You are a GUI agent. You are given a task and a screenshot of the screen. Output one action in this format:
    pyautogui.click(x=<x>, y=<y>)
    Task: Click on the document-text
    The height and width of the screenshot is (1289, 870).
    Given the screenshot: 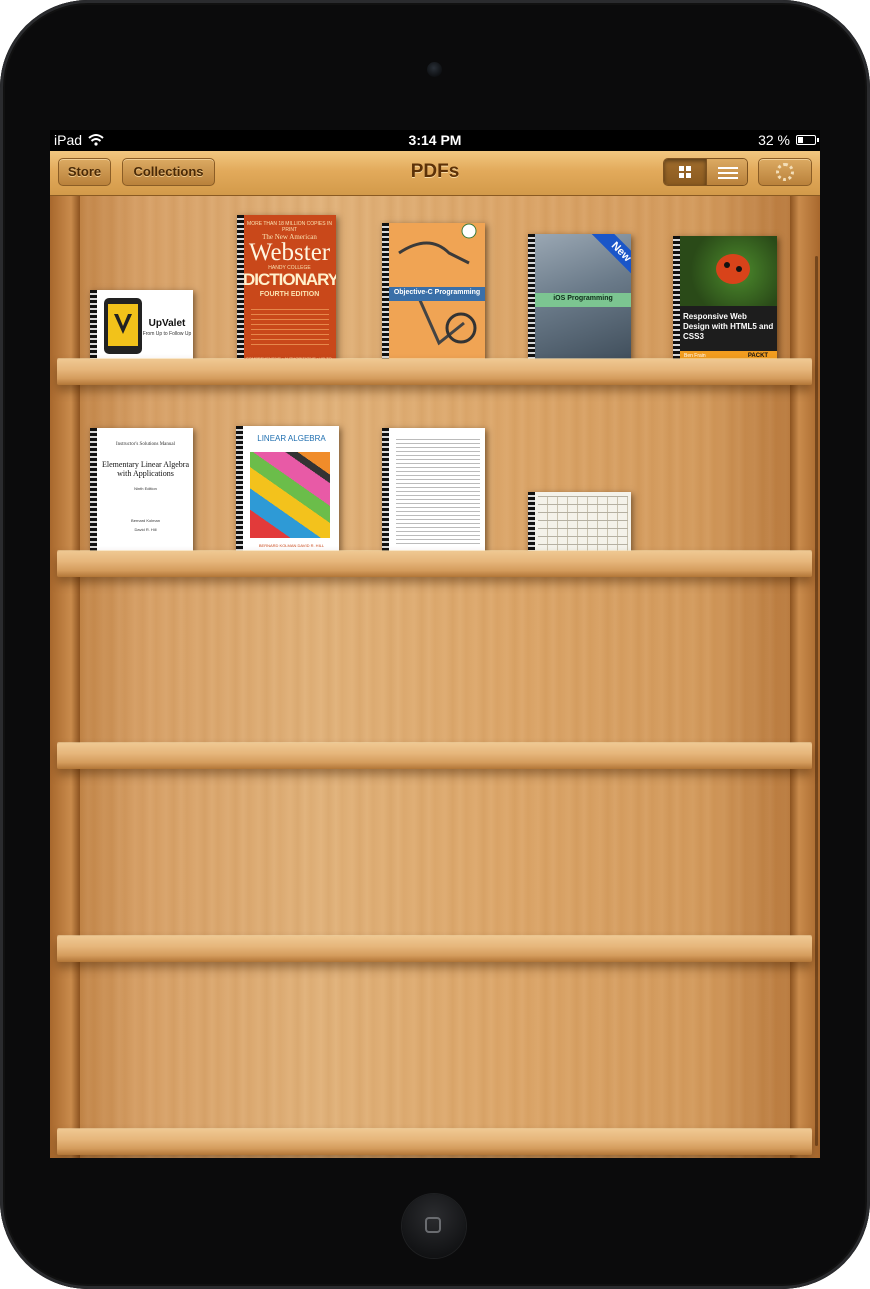 What is the action you would take?
    pyautogui.click(x=438, y=491)
    